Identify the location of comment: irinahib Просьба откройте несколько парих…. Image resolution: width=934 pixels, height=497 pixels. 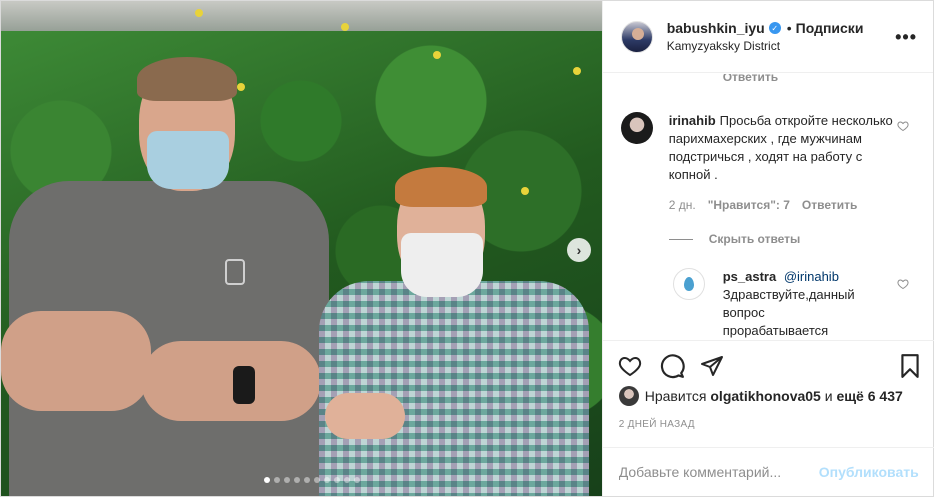
(770, 163).